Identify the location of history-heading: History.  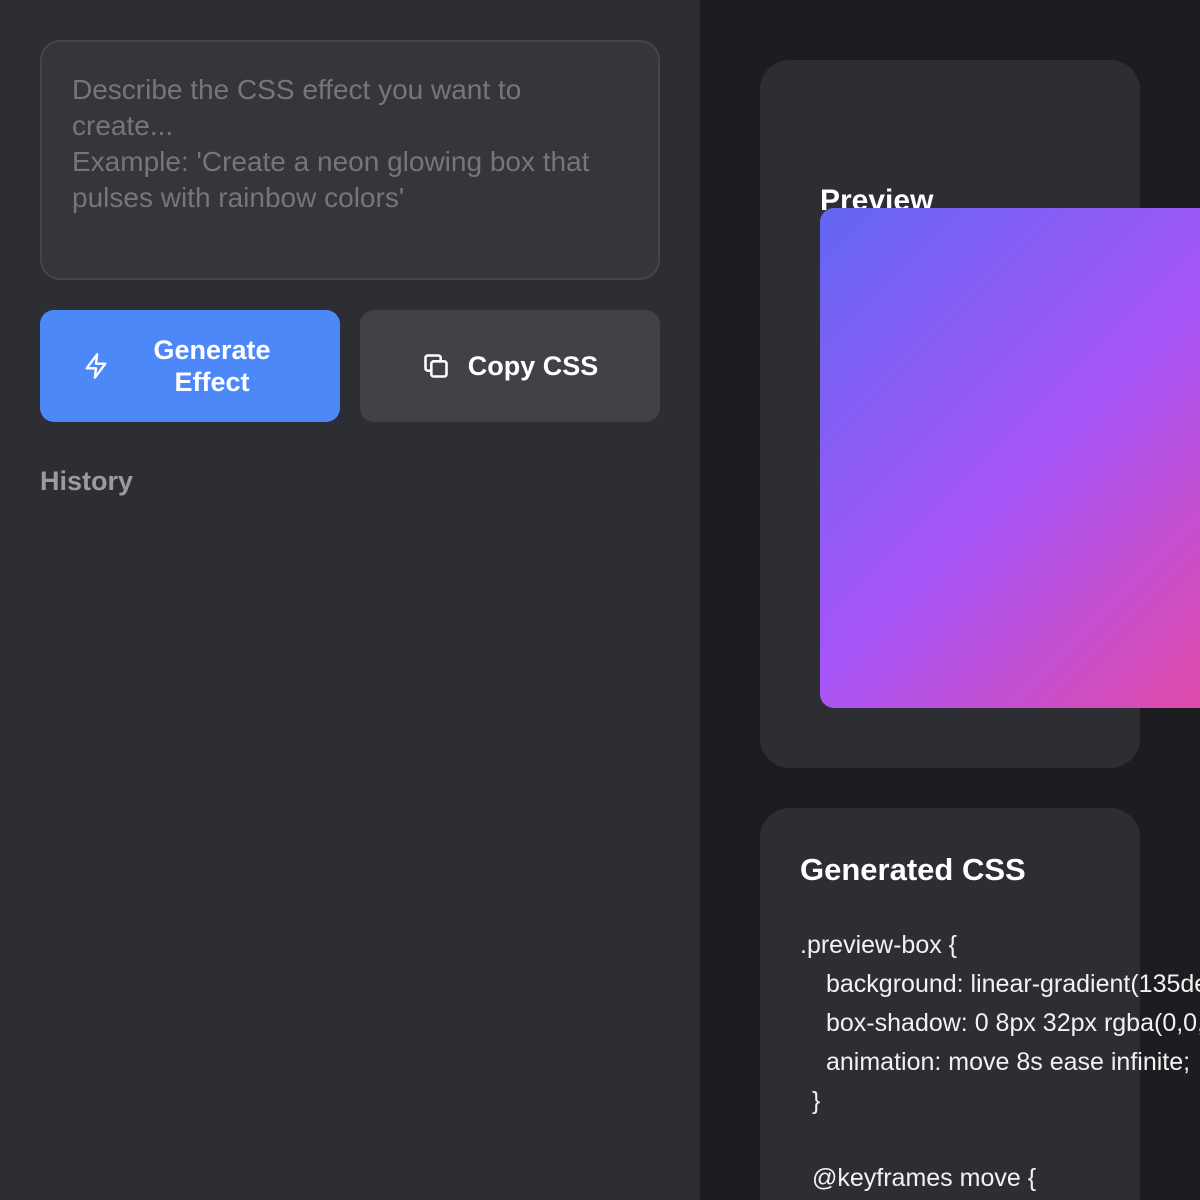
(87, 481).